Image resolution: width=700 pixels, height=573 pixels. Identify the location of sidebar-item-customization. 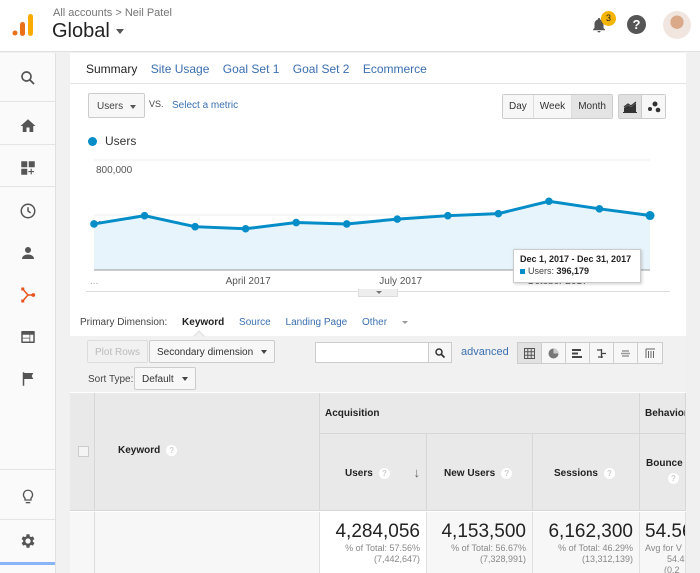
(27, 168).